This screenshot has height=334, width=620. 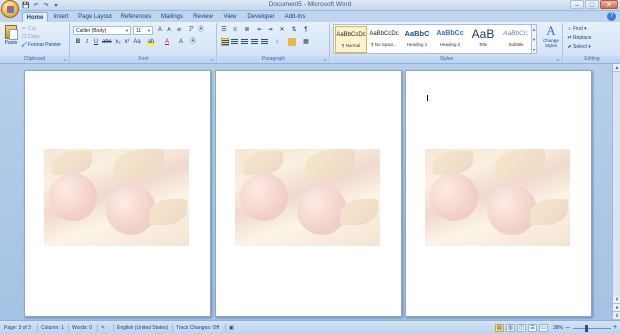 I want to click on shading-icon, so click(x=292, y=42).